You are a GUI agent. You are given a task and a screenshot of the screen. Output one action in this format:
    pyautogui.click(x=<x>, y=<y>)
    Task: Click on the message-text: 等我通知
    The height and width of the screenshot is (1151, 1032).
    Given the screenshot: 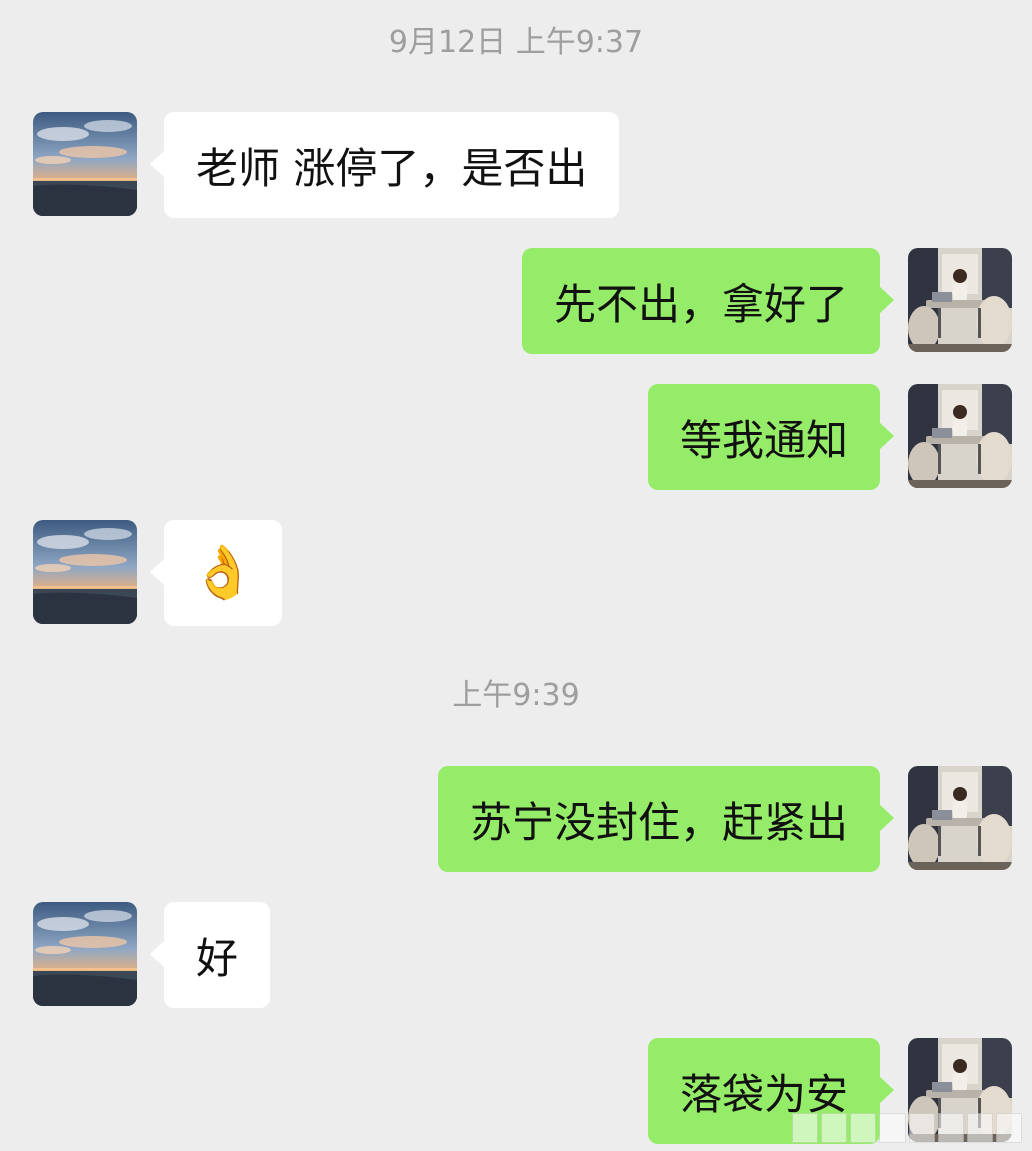 What is the action you would take?
    pyautogui.click(x=763, y=440)
    